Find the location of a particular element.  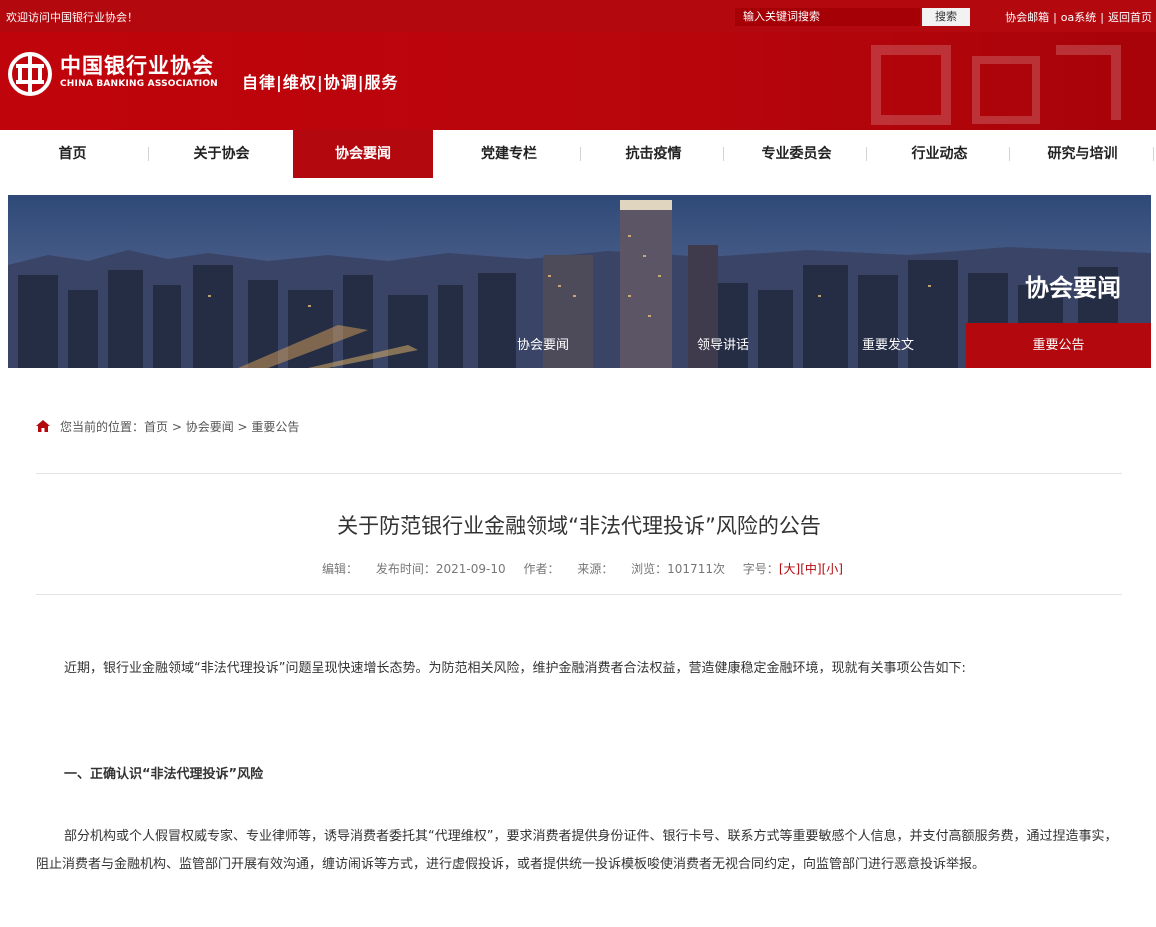

top-links: 协会邮箱 | oa系统 | 返回首页 is located at coordinates (1078, 17).